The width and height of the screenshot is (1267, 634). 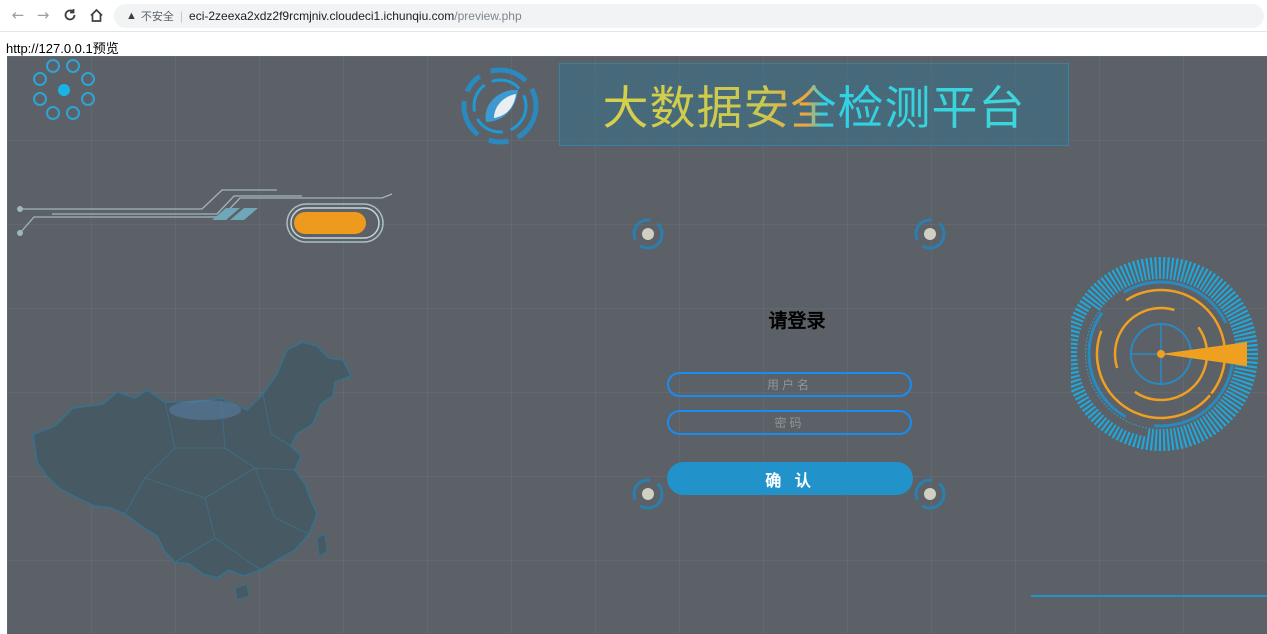 I want to click on url-path: /preview.php, so click(x=487, y=16).